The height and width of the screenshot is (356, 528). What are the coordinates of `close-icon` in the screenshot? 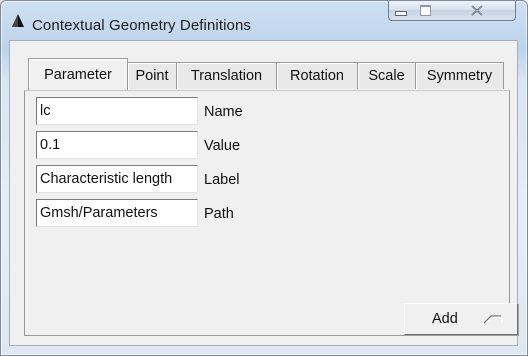 It's located at (476, 10).